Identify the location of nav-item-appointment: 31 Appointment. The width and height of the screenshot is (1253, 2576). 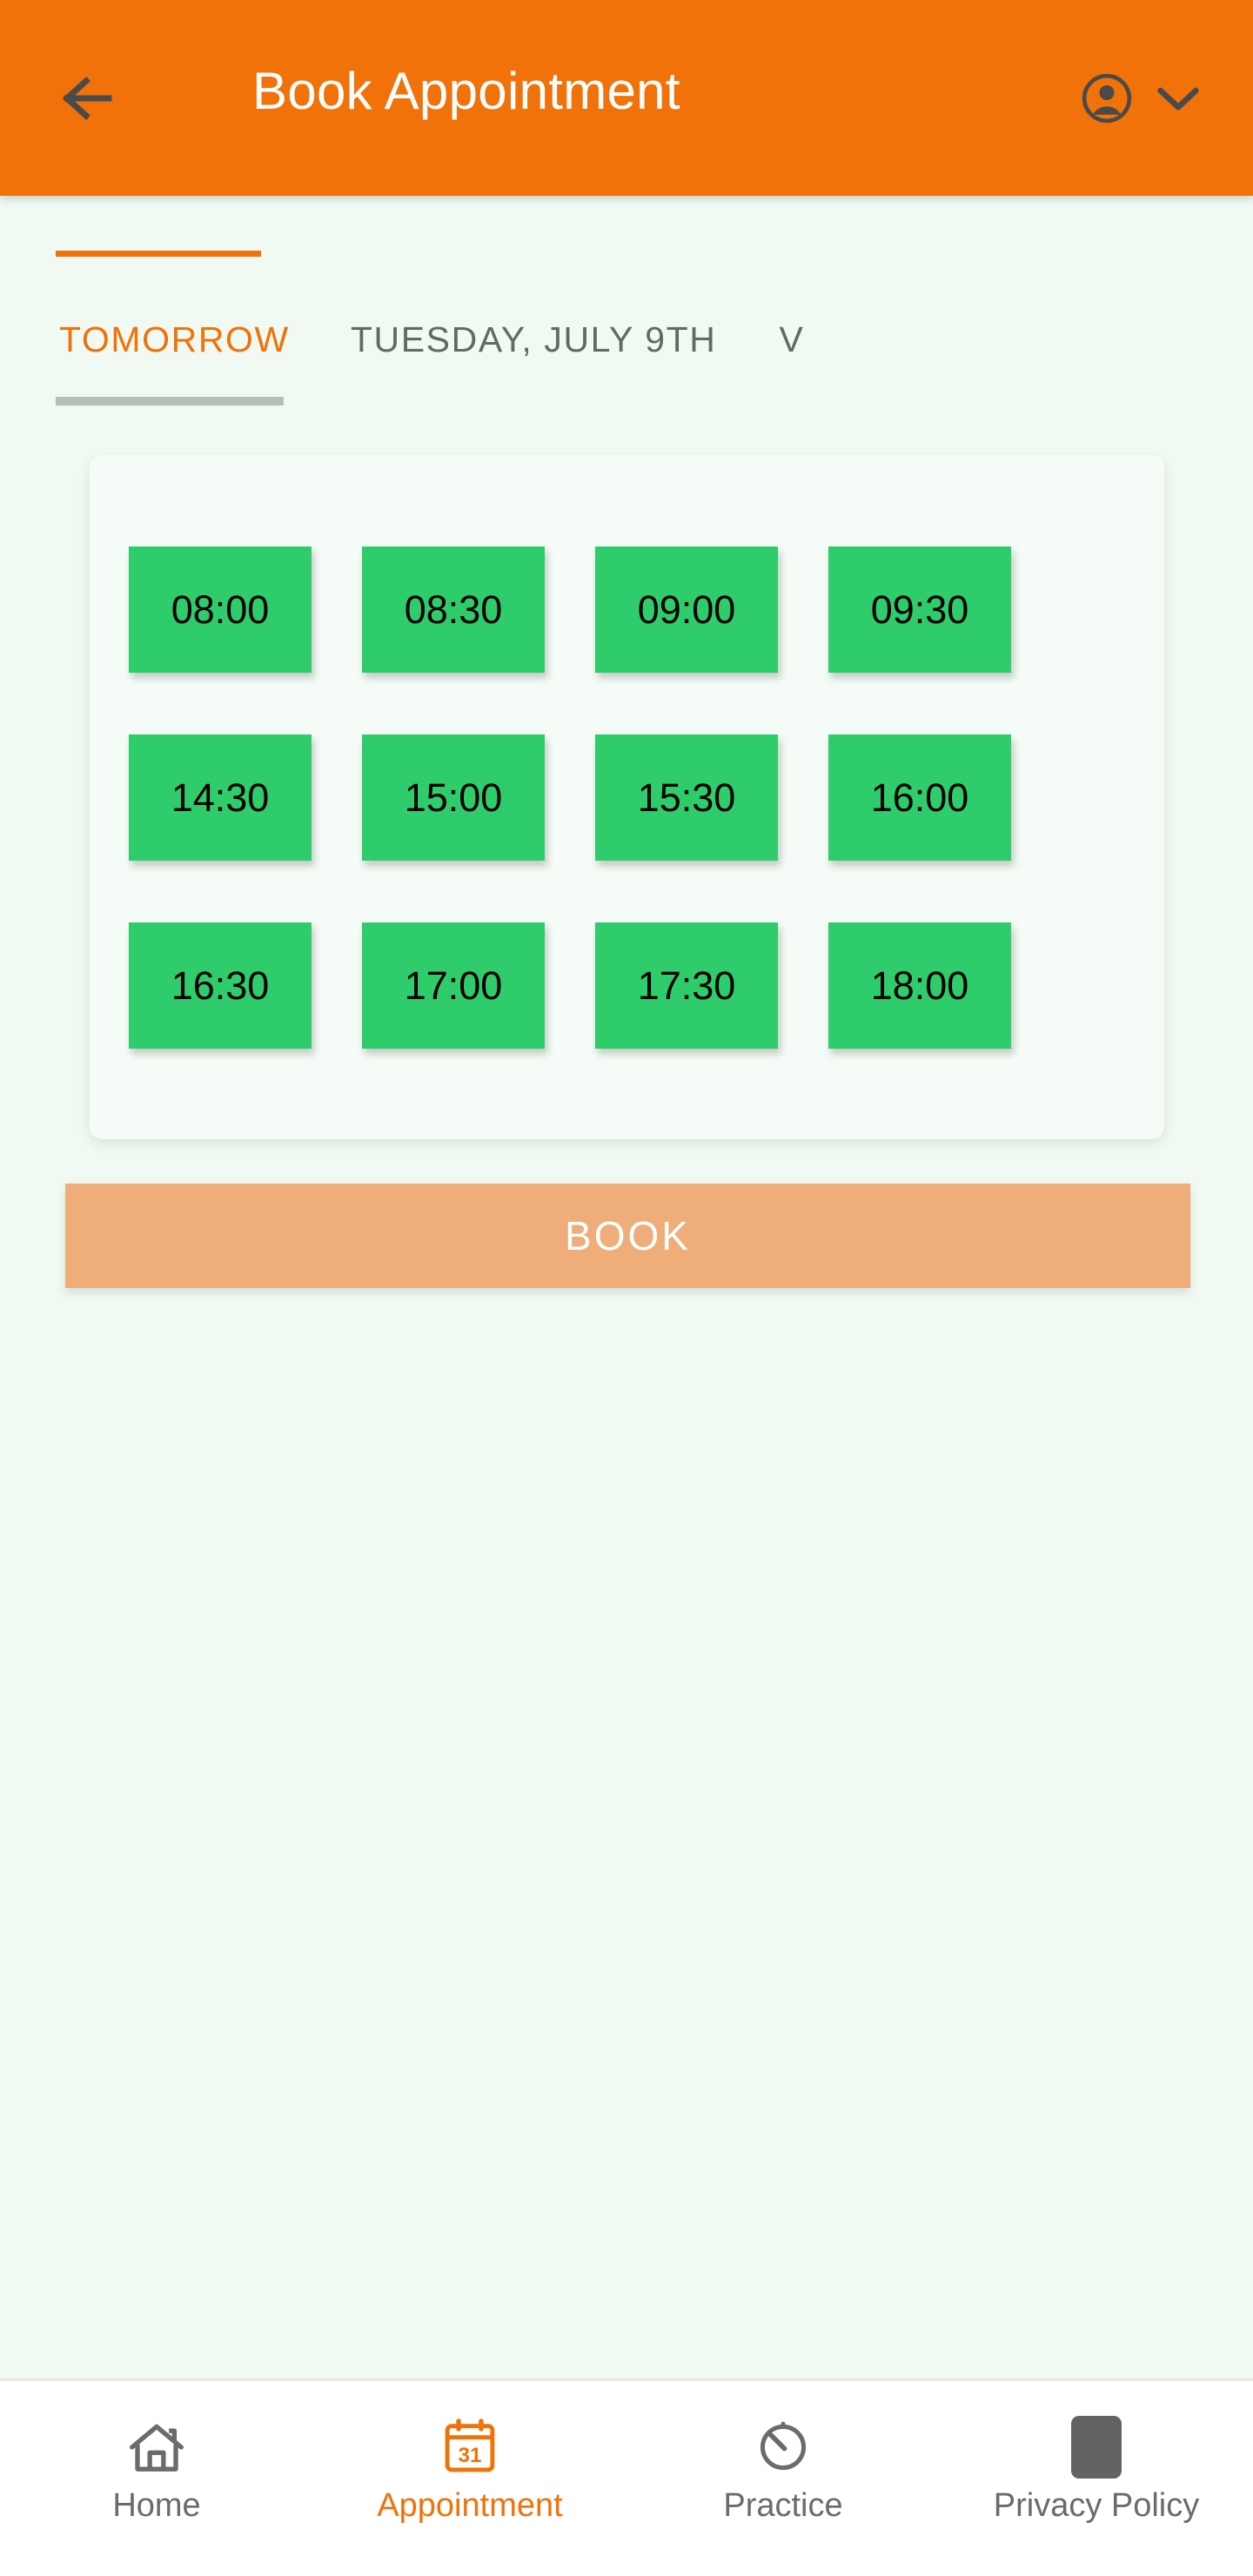
(470, 2479).